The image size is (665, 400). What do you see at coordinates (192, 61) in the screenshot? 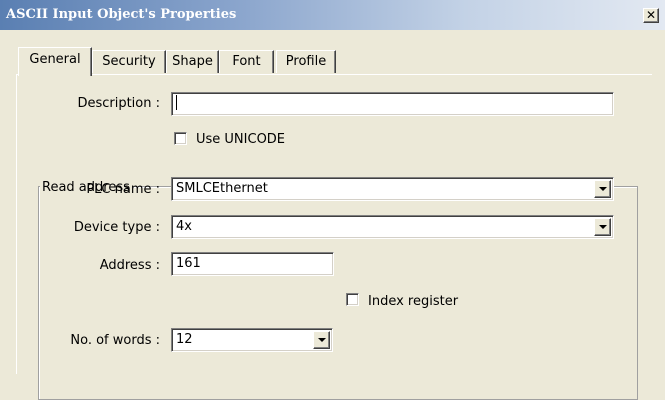
I see `tab-shape: Shape` at bounding box center [192, 61].